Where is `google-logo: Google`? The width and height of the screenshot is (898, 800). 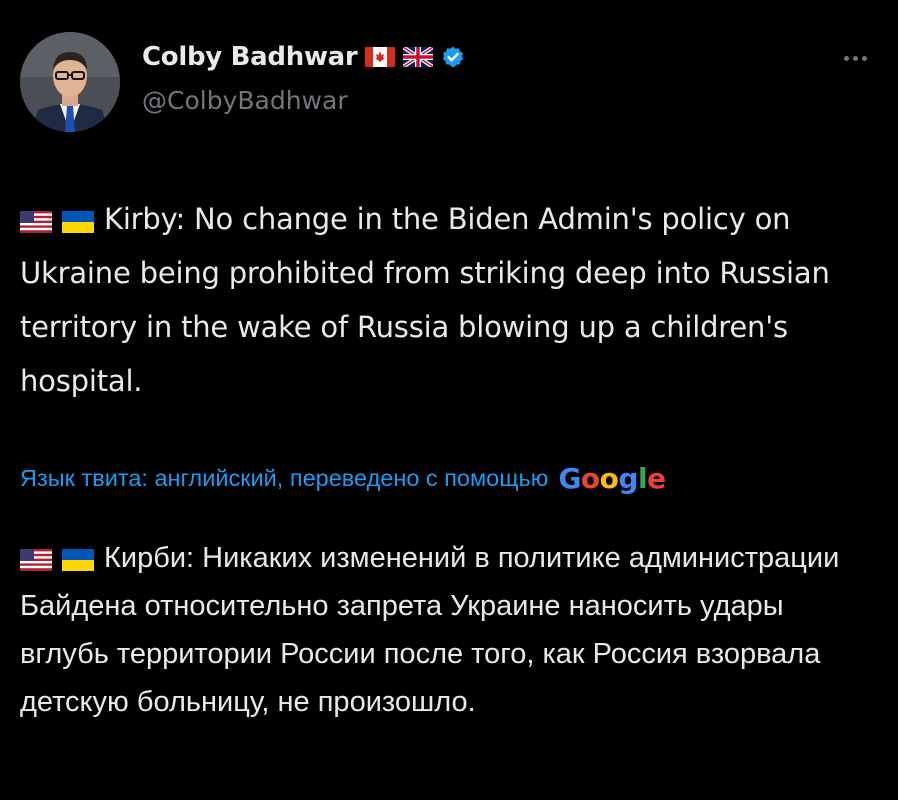 google-logo: Google is located at coordinates (612, 478).